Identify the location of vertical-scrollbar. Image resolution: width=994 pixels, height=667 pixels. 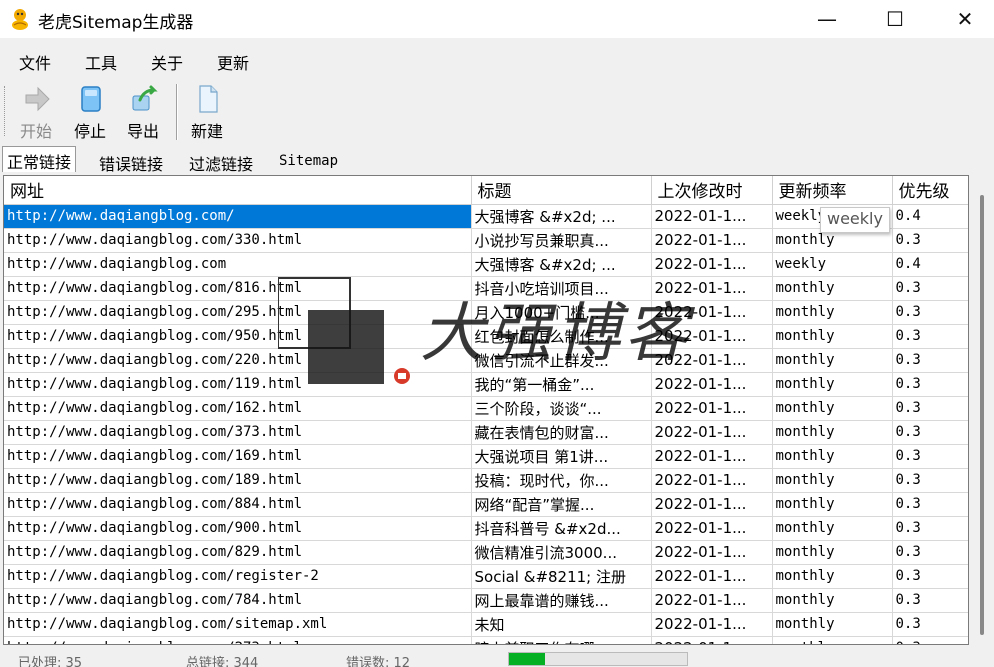
(983, 410).